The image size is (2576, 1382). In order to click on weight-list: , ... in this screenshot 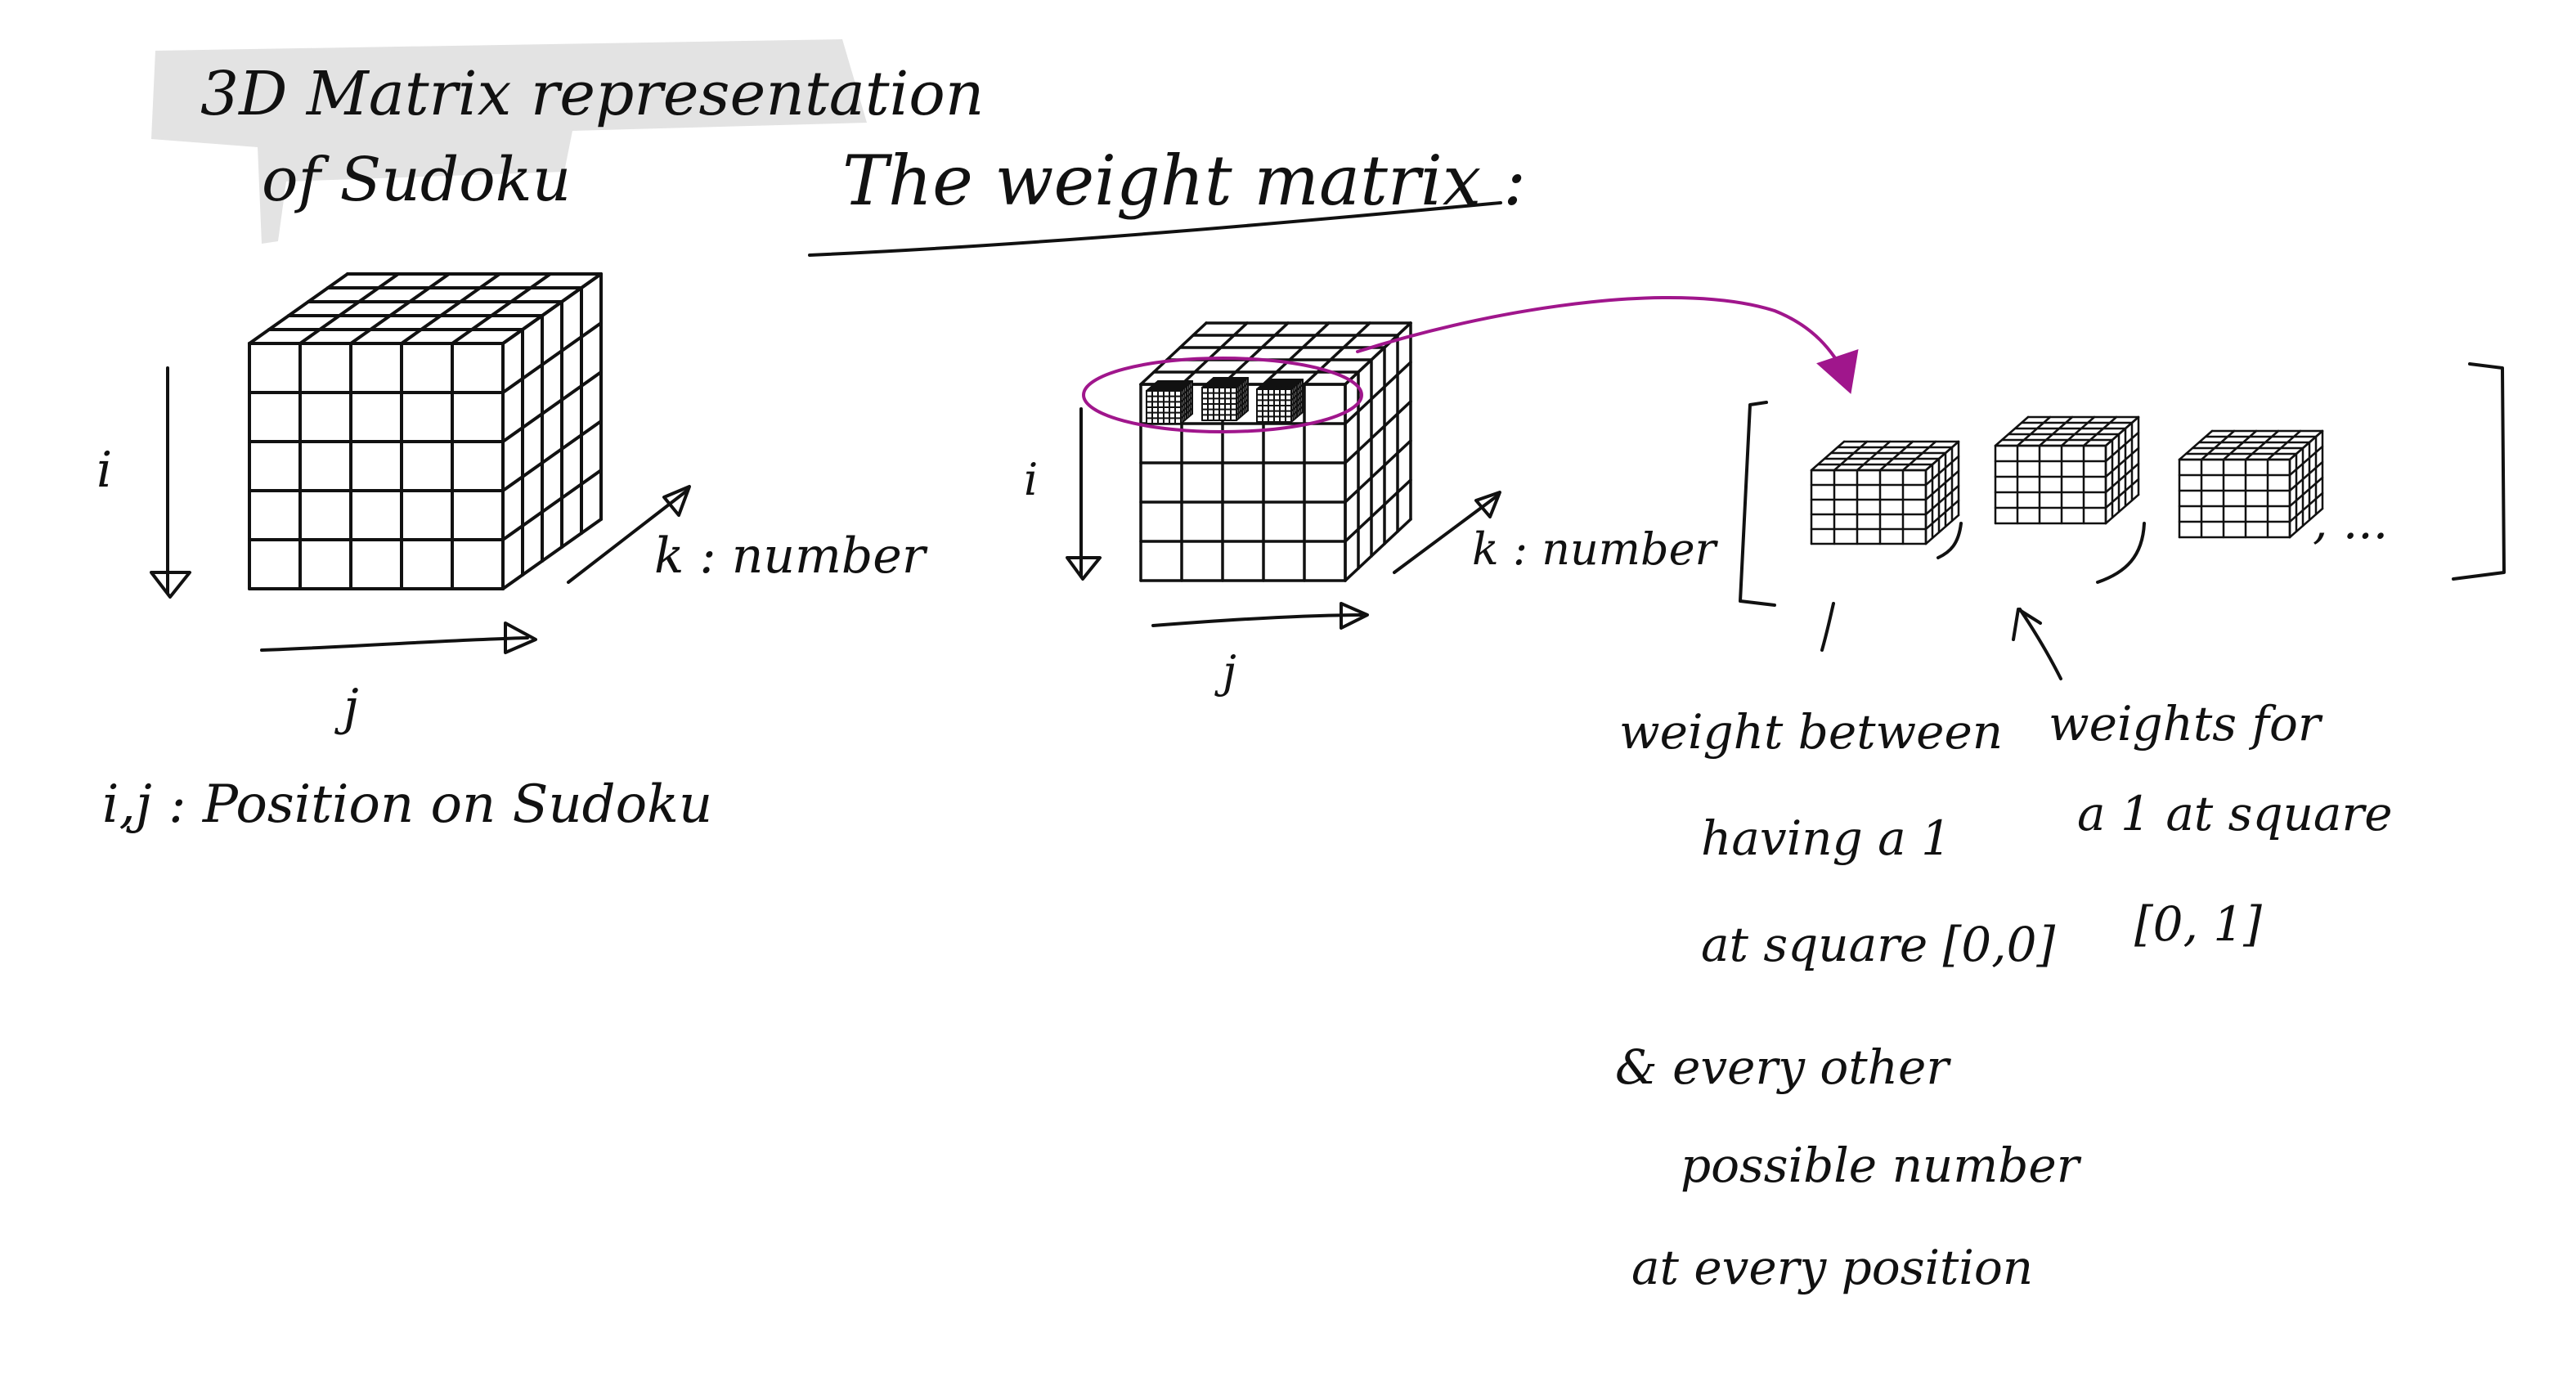, I will do `click(2122, 521)`.